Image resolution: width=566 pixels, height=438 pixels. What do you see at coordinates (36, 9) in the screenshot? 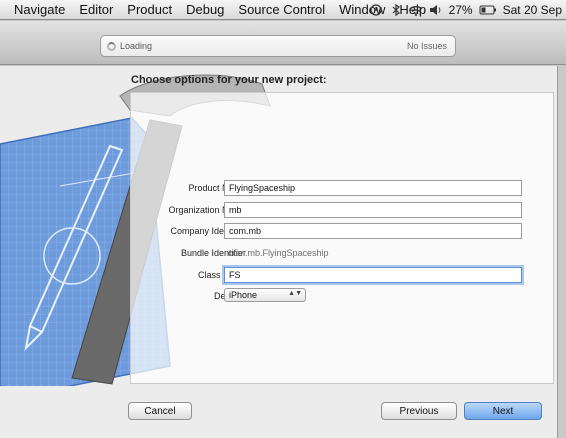
I see `menu-navigate: Navigate` at bounding box center [36, 9].